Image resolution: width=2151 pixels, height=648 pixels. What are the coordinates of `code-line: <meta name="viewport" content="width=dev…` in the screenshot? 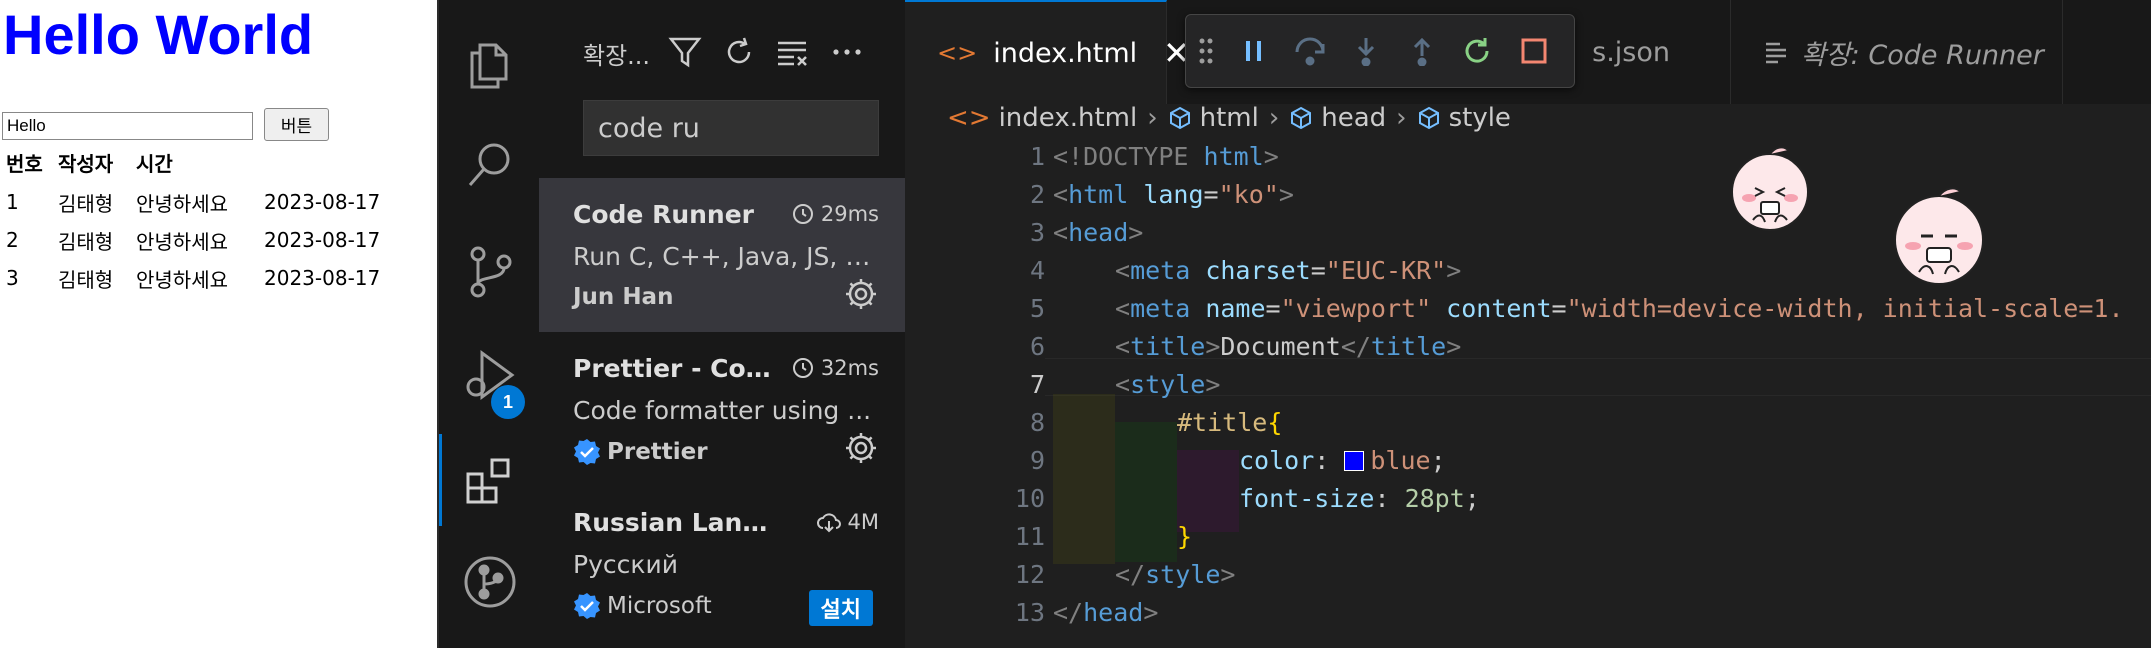 It's located at (1619, 308).